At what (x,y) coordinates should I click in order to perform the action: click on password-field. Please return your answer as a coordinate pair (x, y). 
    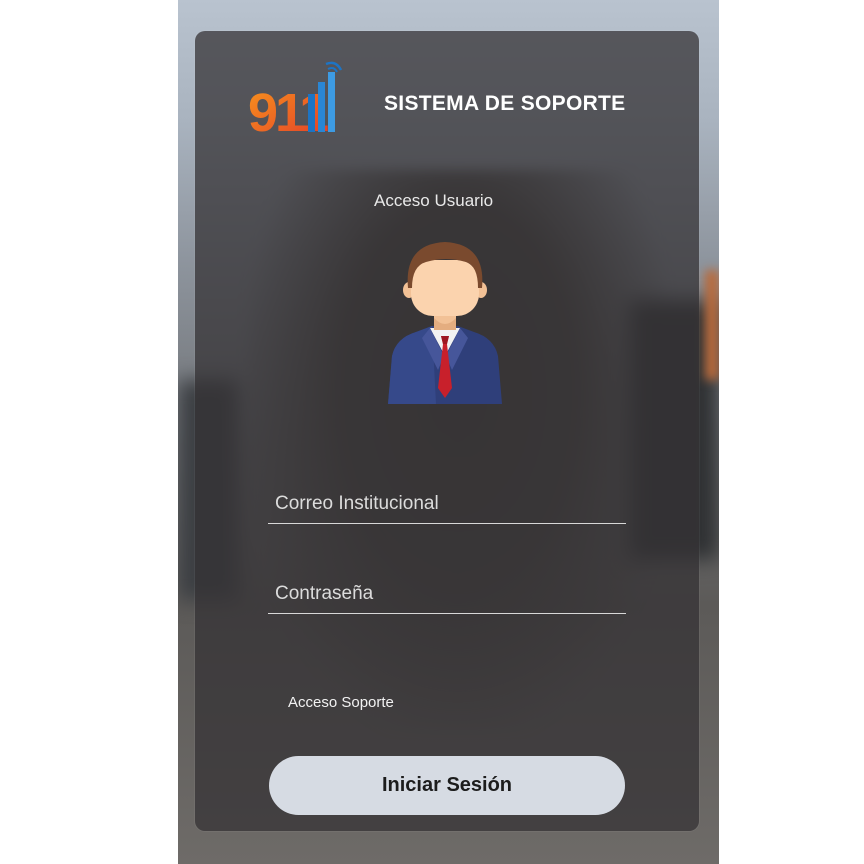
    Looking at the image, I should click on (447, 594).